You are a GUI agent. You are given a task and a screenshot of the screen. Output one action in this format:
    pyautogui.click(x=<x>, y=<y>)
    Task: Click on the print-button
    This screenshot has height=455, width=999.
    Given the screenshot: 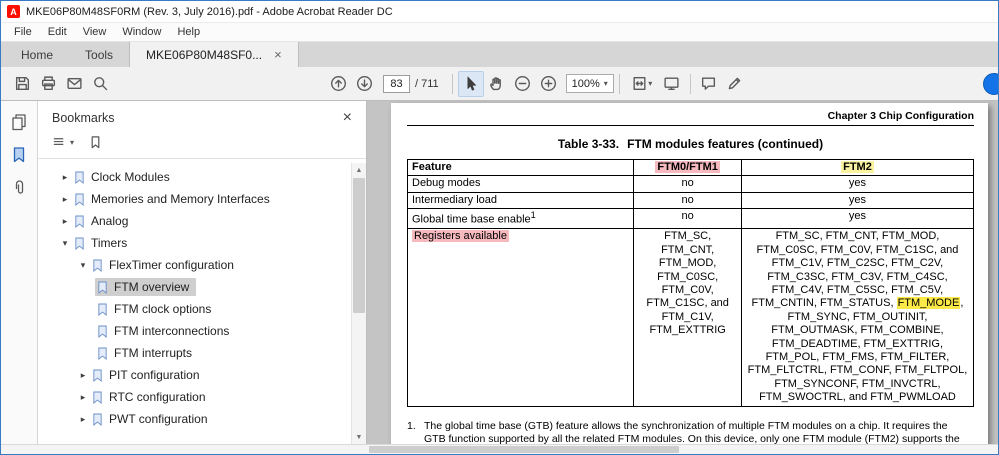 What is the action you would take?
    pyautogui.click(x=48, y=84)
    